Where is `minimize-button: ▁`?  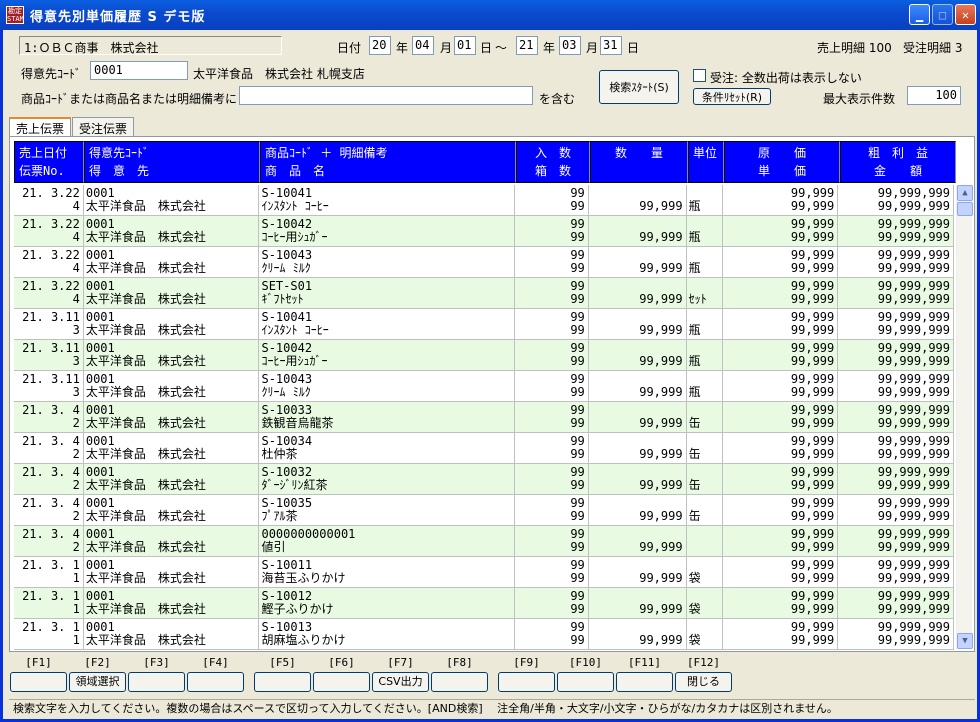 minimize-button: ▁ is located at coordinates (919, 14).